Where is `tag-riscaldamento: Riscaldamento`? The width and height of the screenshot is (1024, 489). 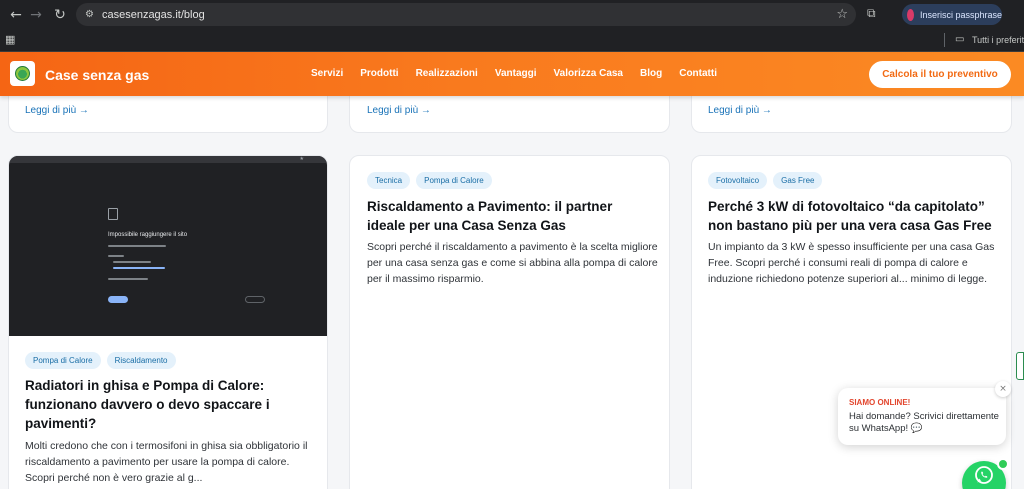 tag-riscaldamento: Riscaldamento is located at coordinates (141, 360).